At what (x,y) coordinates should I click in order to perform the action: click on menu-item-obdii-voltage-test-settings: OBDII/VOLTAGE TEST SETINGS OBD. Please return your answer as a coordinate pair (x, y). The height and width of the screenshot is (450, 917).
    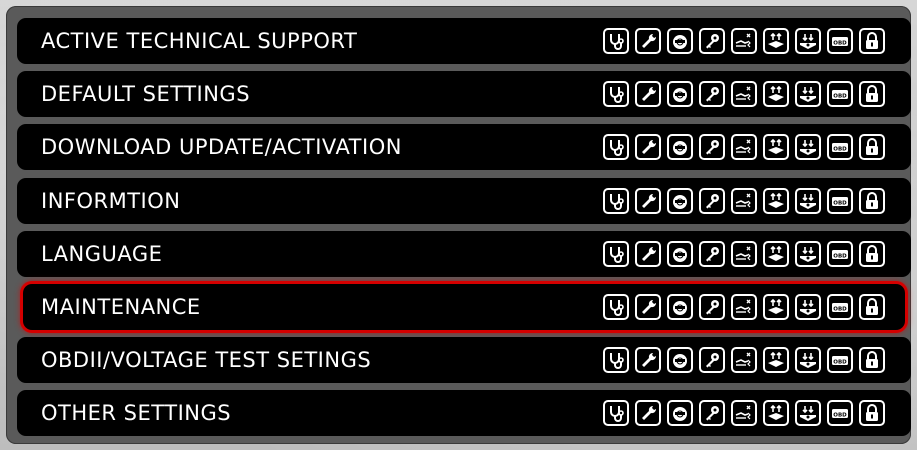
    Looking at the image, I should click on (464, 360).